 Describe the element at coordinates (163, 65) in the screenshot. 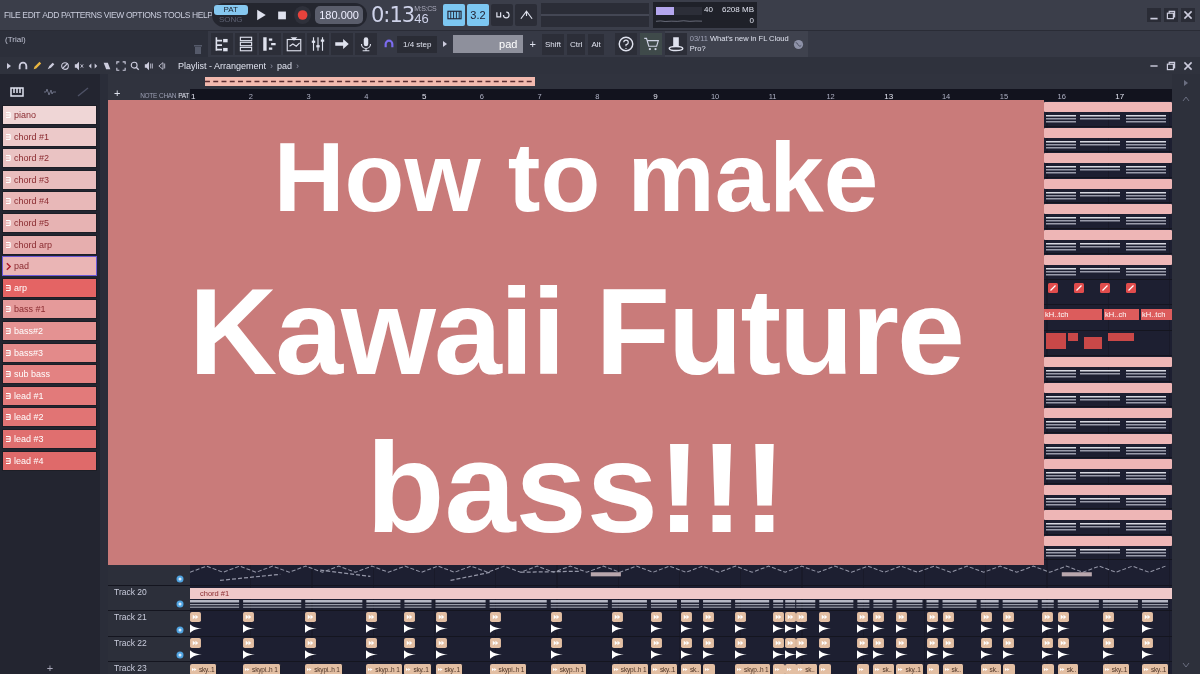

I see `speaker-icon` at that location.